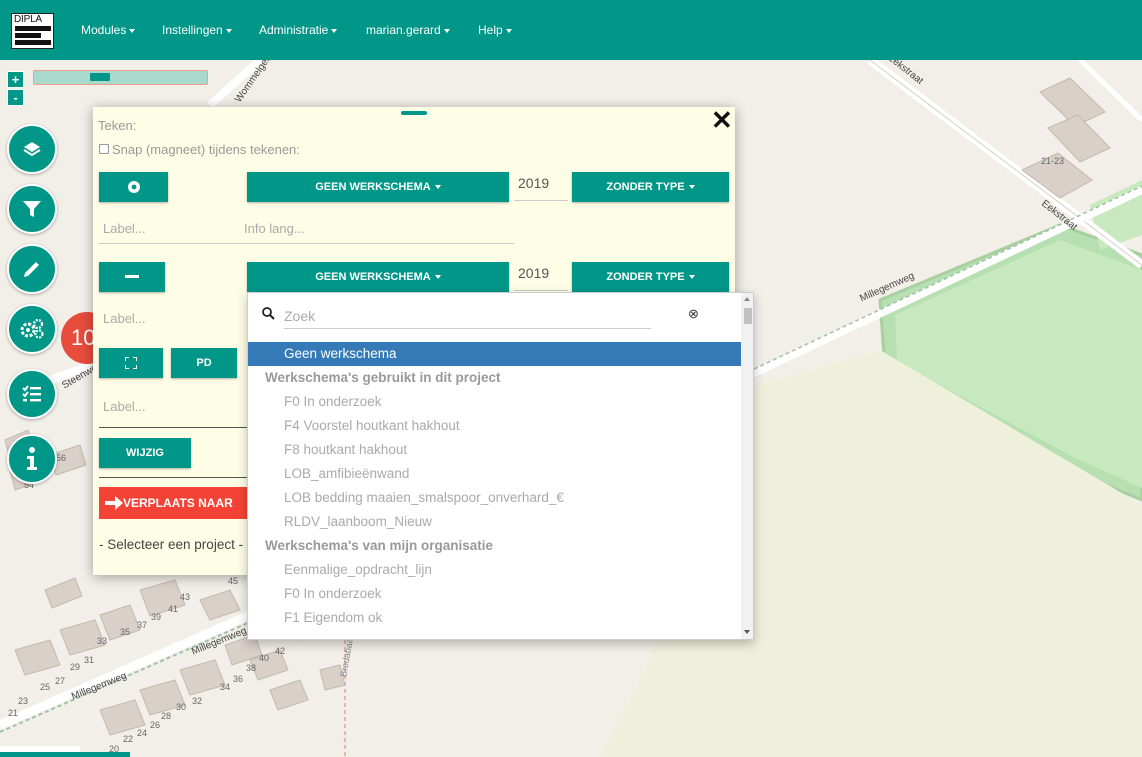 The width and height of the screenshot is (1142, 757). Describe the element at coordinates (15, 97) in the screenshot. I see `zoom-out-button: -` at that location.